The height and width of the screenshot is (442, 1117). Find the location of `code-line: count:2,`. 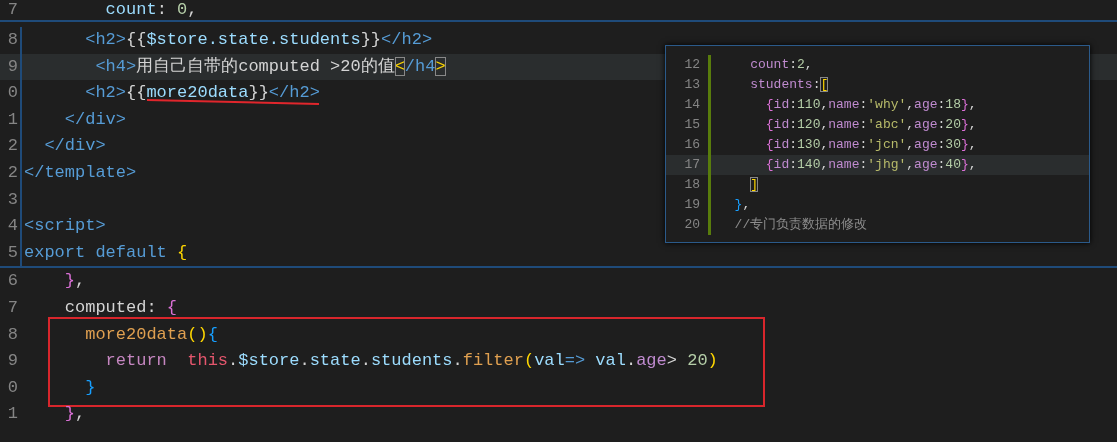

code-line: count:2, is located at coordinates (781, 64).